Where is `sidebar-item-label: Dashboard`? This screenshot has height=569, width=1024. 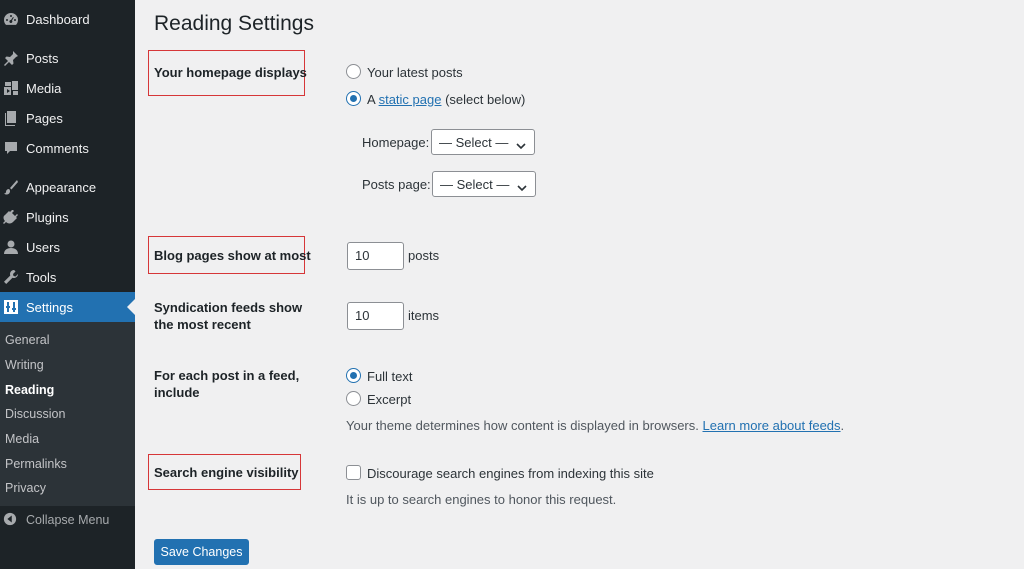 sidebar-item-label: Dashboard is located at coordinates (58, 19).